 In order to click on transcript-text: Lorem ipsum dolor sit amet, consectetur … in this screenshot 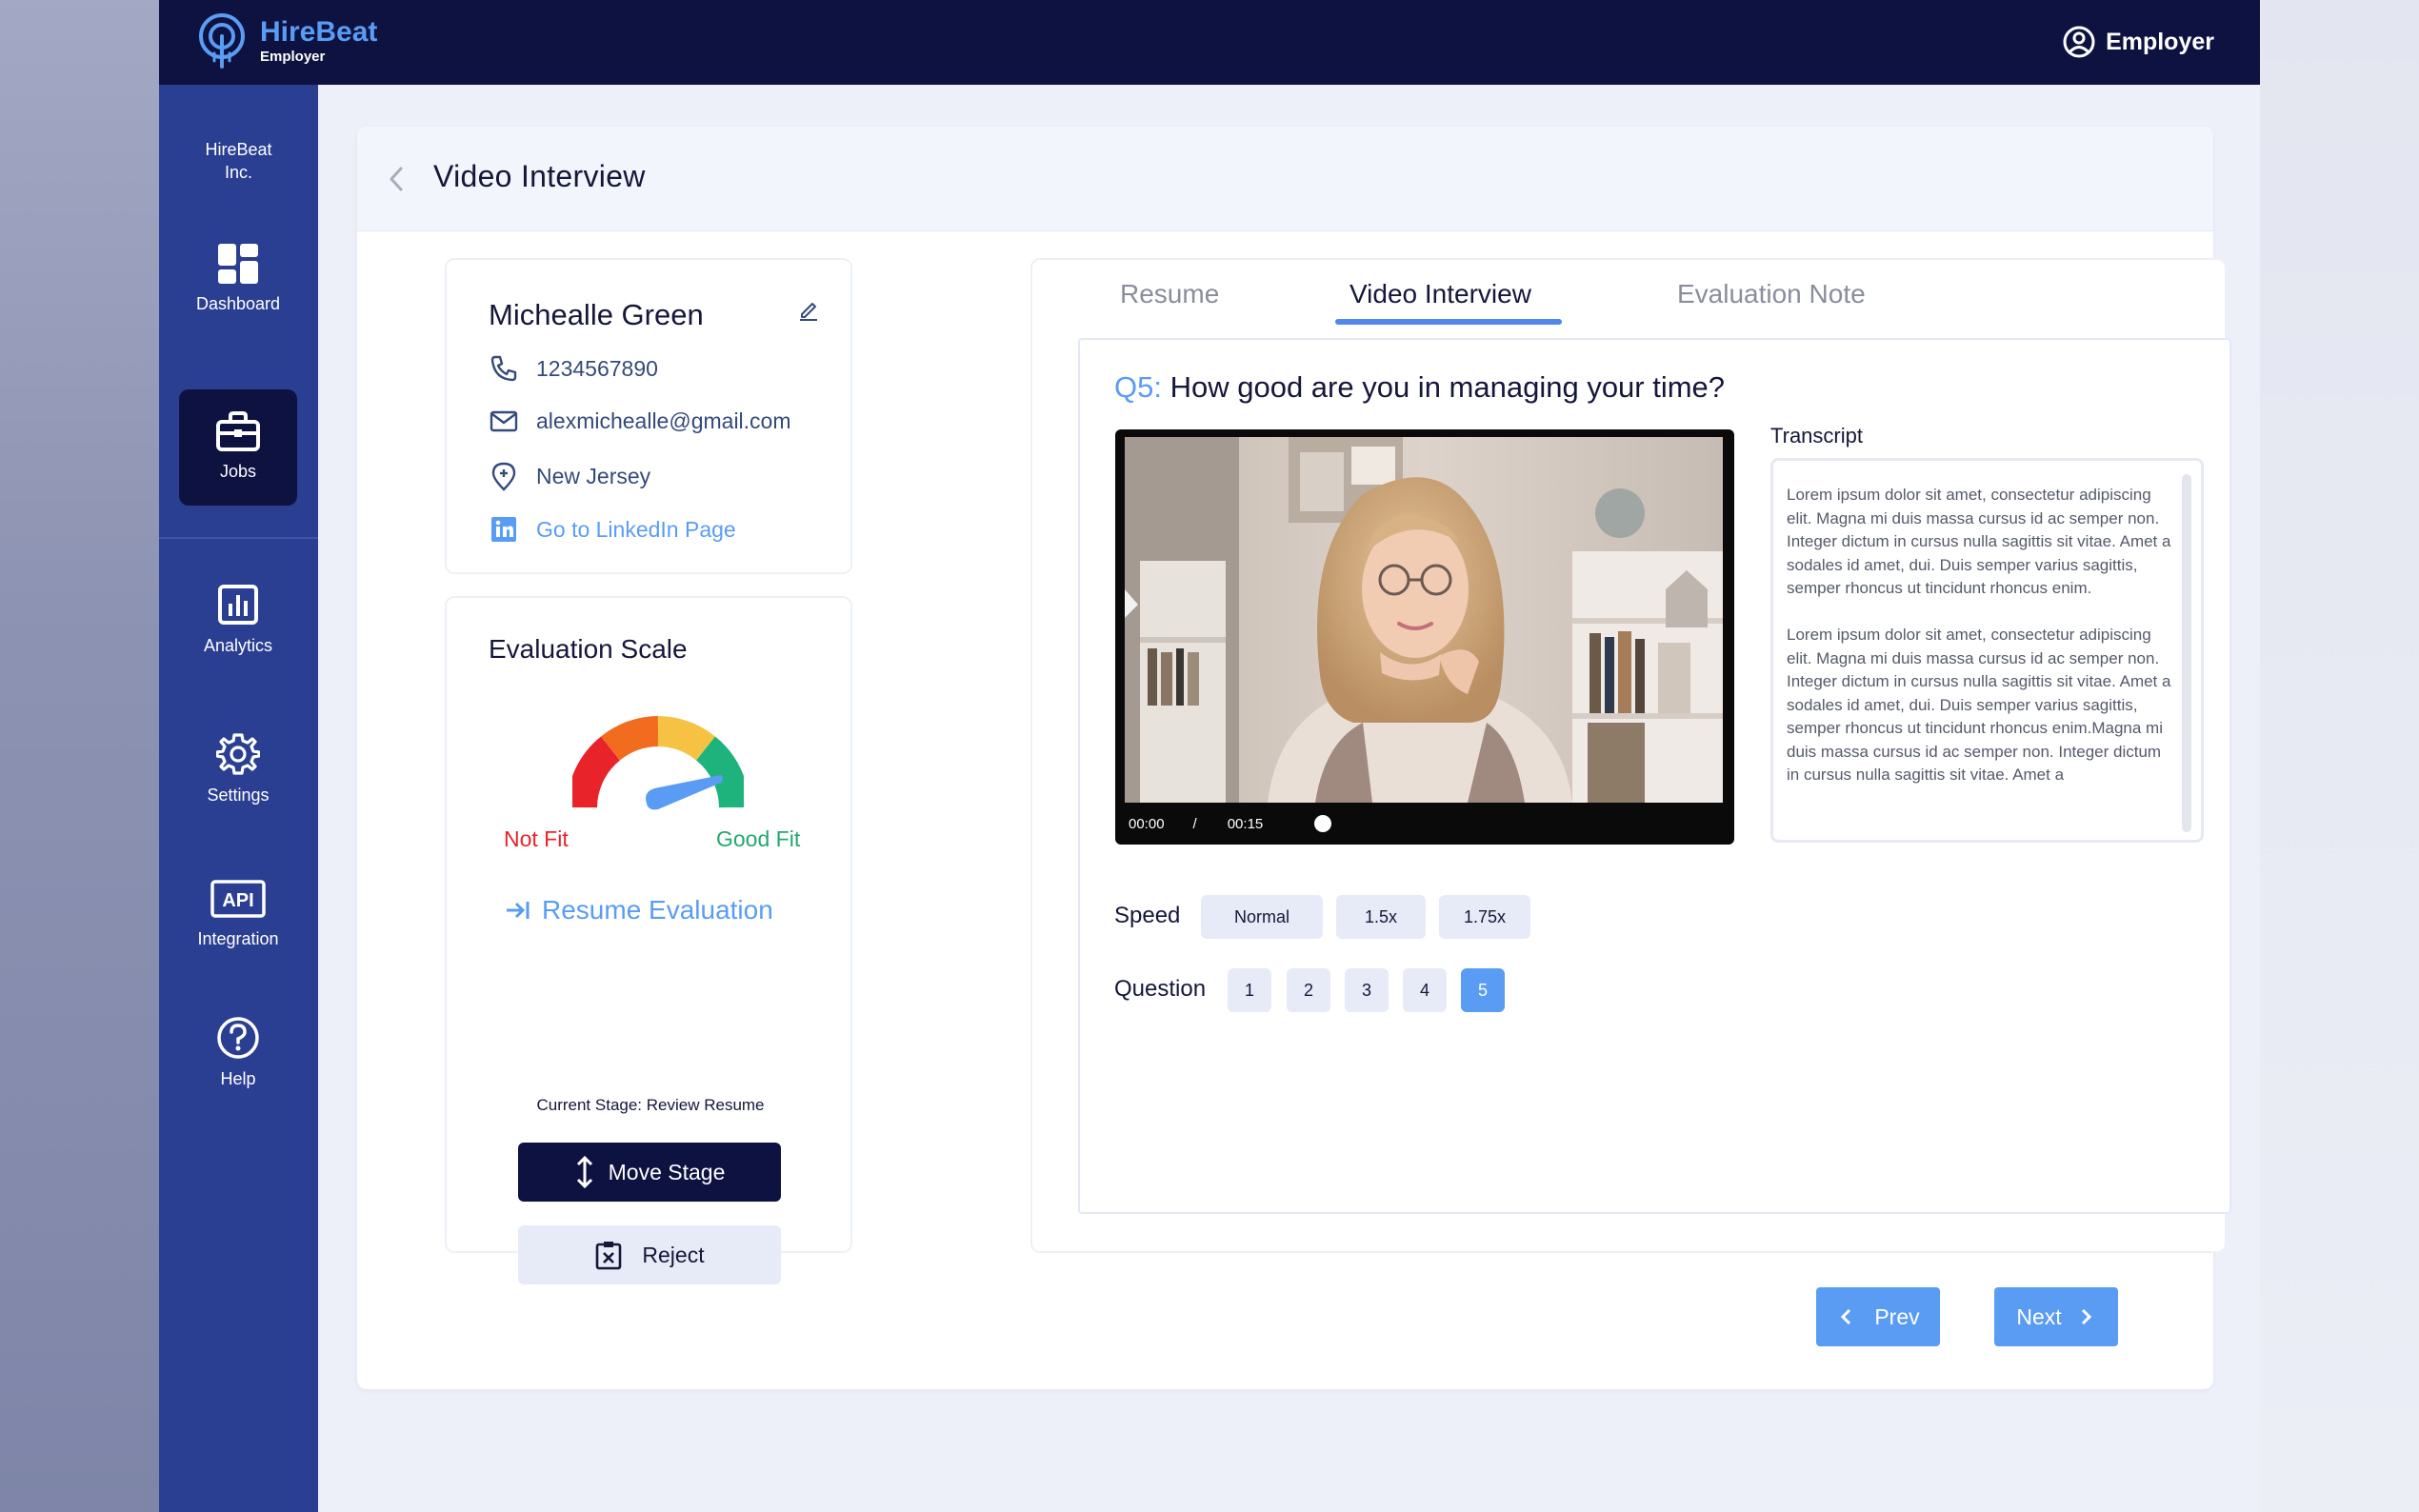, I will do `click(1982, 659)`.